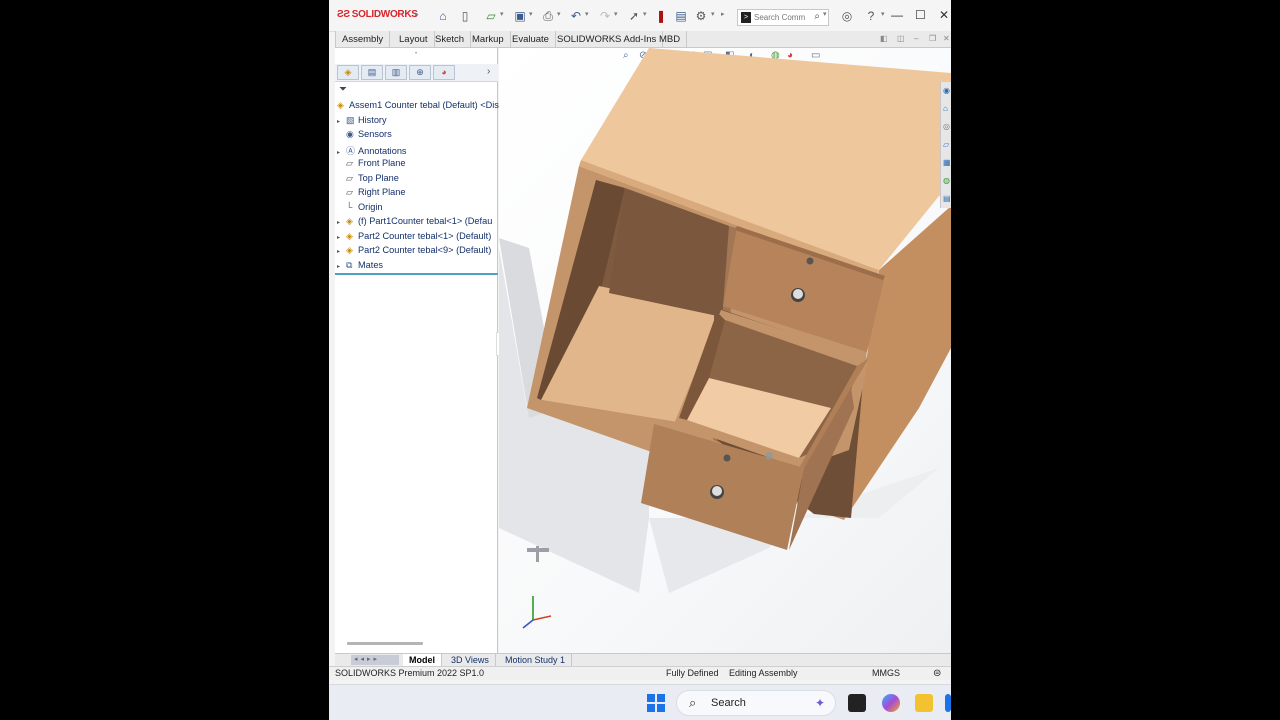  What do you see at coordinates (396, 72) in the screenshot?
I see `configuration-manager-tab-icon: ▥` at bounding box center [396, 72].